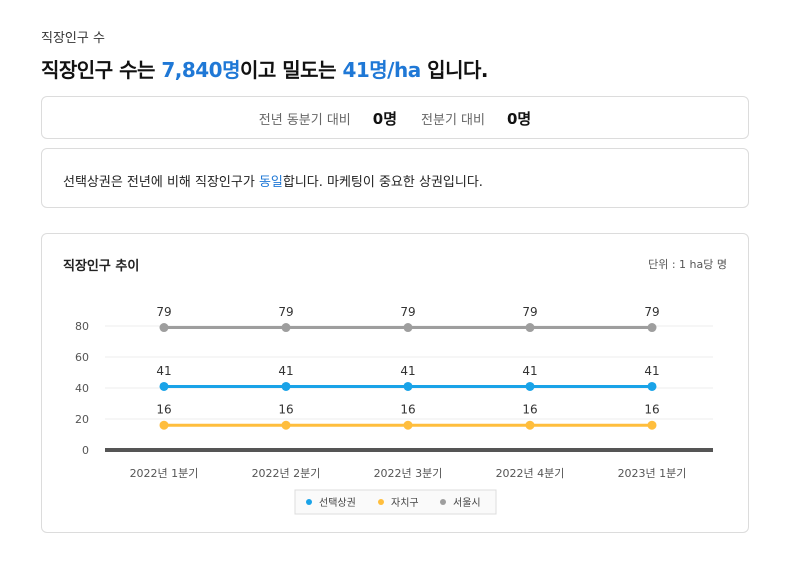 The height and width of the screenshot is (582, 789). What do you see at coordinates (164, 473) in the screenshot?
I see `x-tick-label: 2022년 1분기` at bounding box center [164, 473].